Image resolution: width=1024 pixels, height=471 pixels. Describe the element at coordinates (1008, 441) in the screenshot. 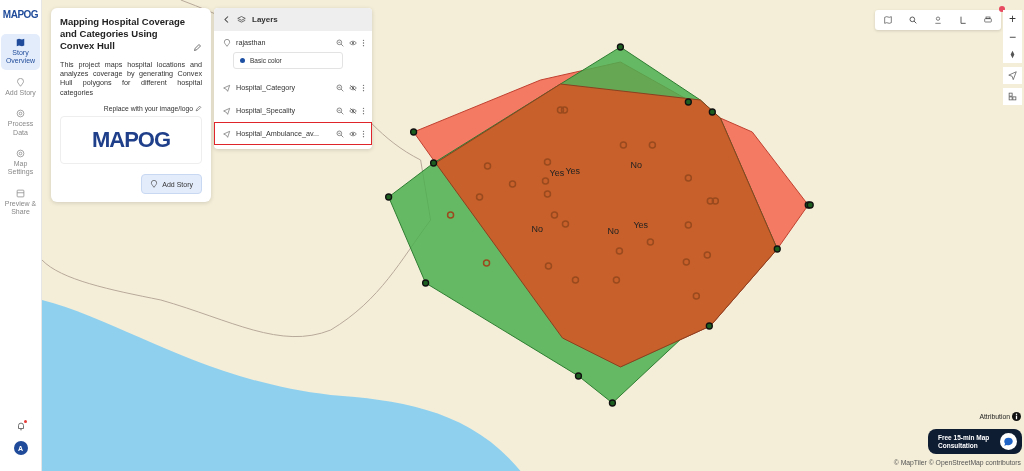

I see `chat-icon` at that location.